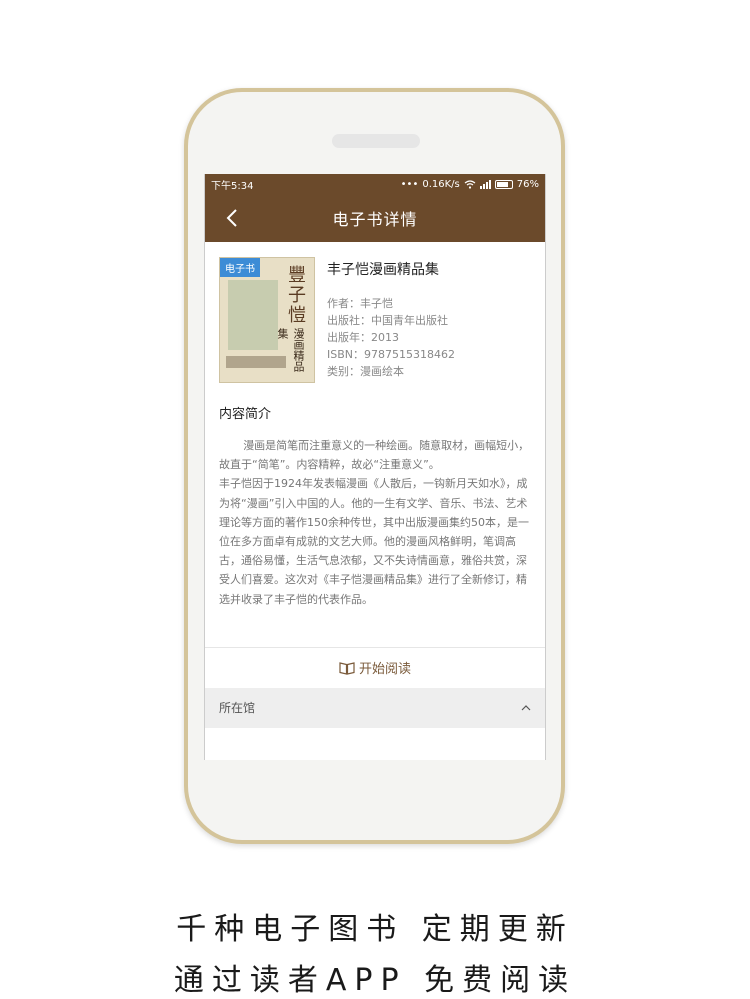 The width and height of the screenshot is (750, 999). I want to click on page-title: 电子书详情, so click(375, 219).